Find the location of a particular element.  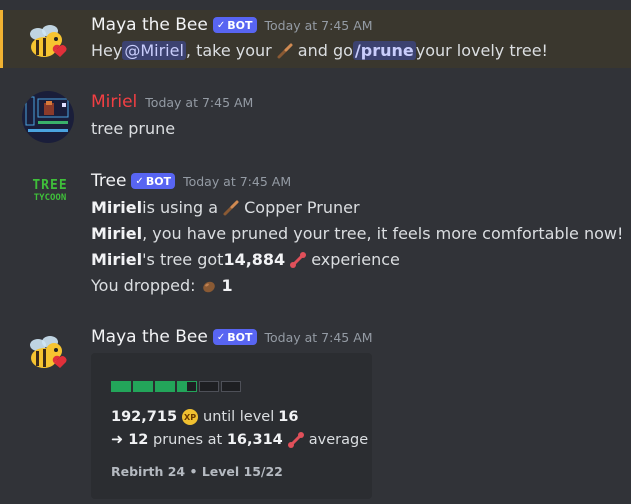

average-xp: 16,314 is located at coordinates (254, 440).